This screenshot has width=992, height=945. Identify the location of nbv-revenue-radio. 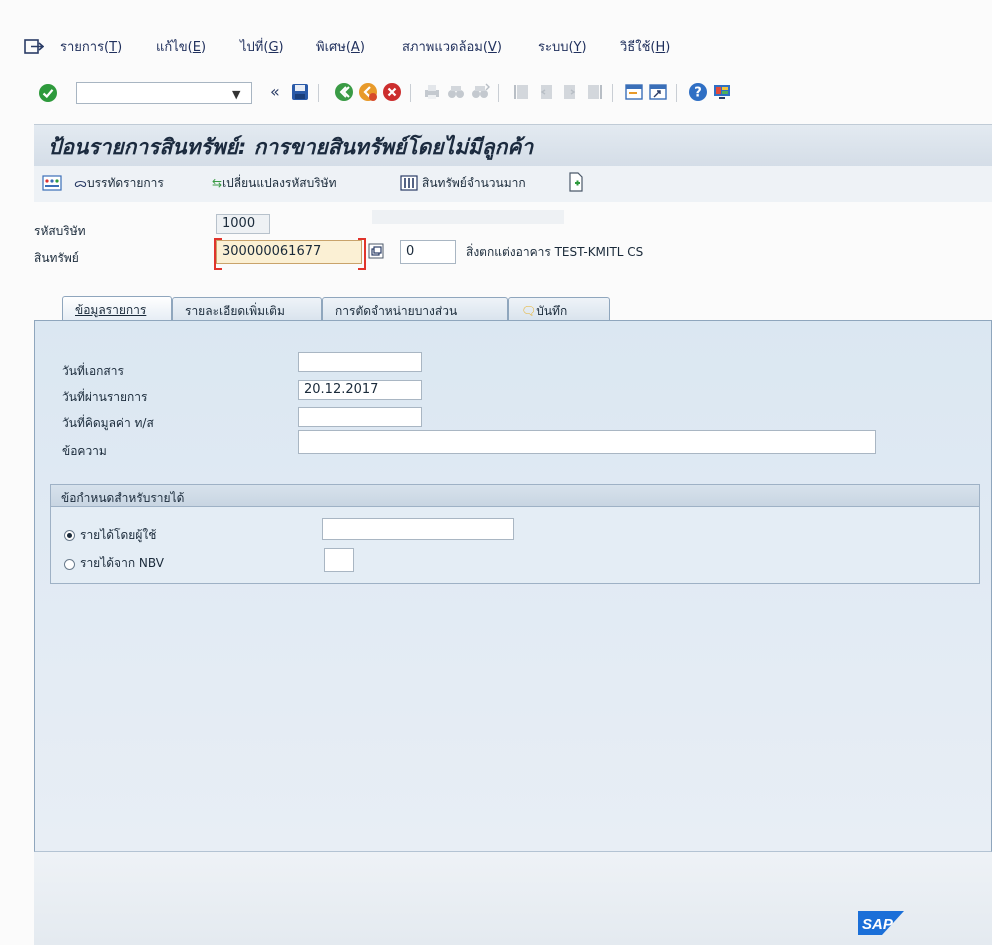
(69, 564).